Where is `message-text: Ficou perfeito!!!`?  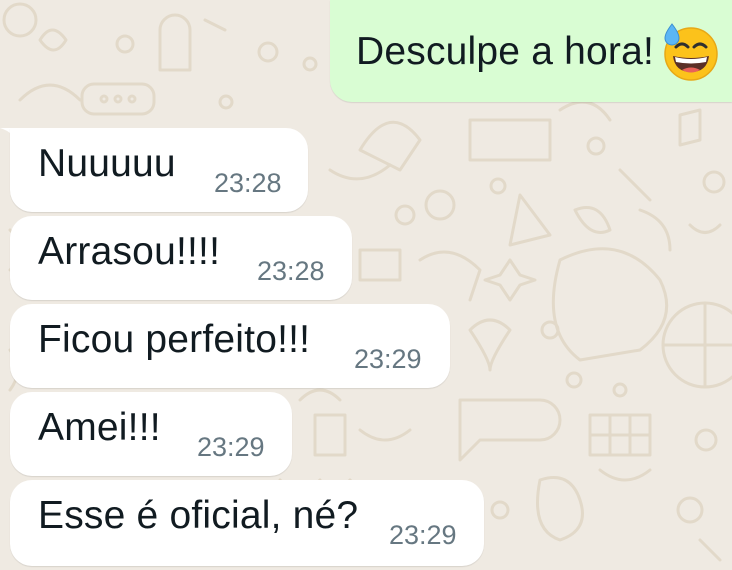 message-text: Ficou perfeito!!! is located at coordinates (174, 339).